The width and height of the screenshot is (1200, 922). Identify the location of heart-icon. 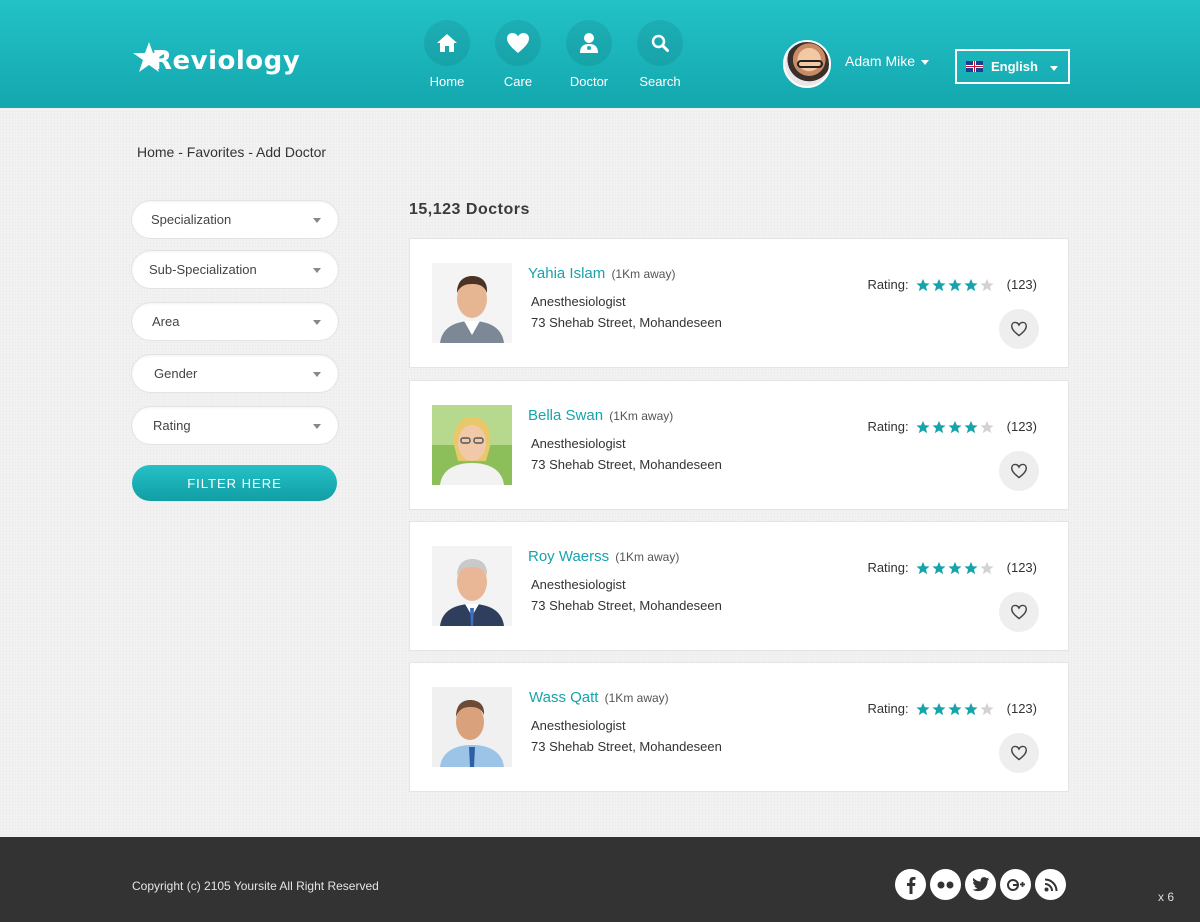
(518, 43).